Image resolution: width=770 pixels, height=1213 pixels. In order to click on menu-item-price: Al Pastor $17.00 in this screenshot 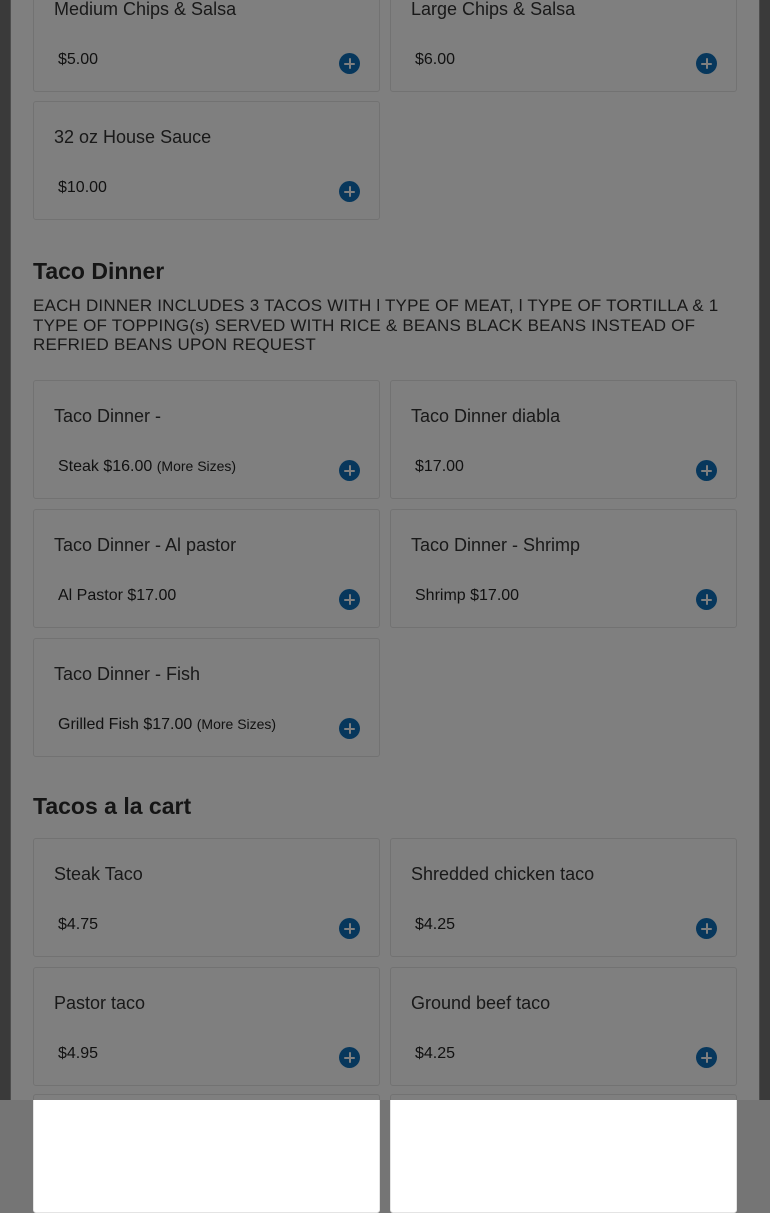, I will do `click(117, 595)`.